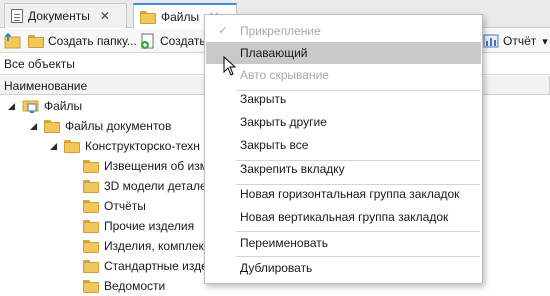 The width and height of the screenshot is (550, 296). Describe the element at coordinates (180, 17) in the screenshot. I see `tab-files-label: Файлы` at that location.